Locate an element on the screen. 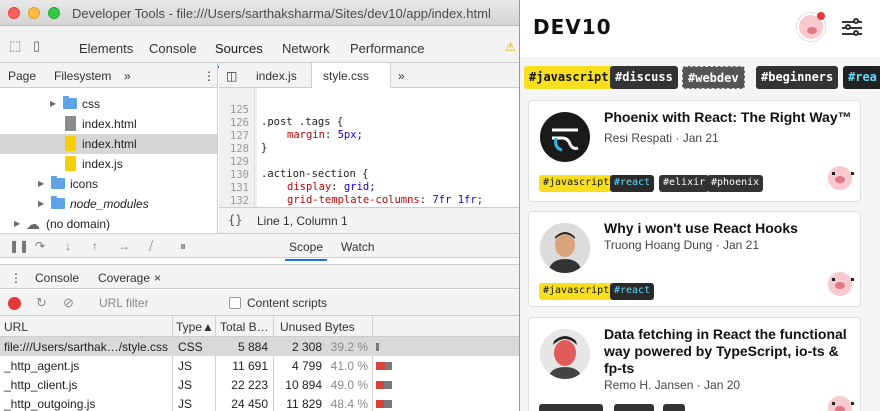  coverage-type: JS is located at coordinates (185, 404).